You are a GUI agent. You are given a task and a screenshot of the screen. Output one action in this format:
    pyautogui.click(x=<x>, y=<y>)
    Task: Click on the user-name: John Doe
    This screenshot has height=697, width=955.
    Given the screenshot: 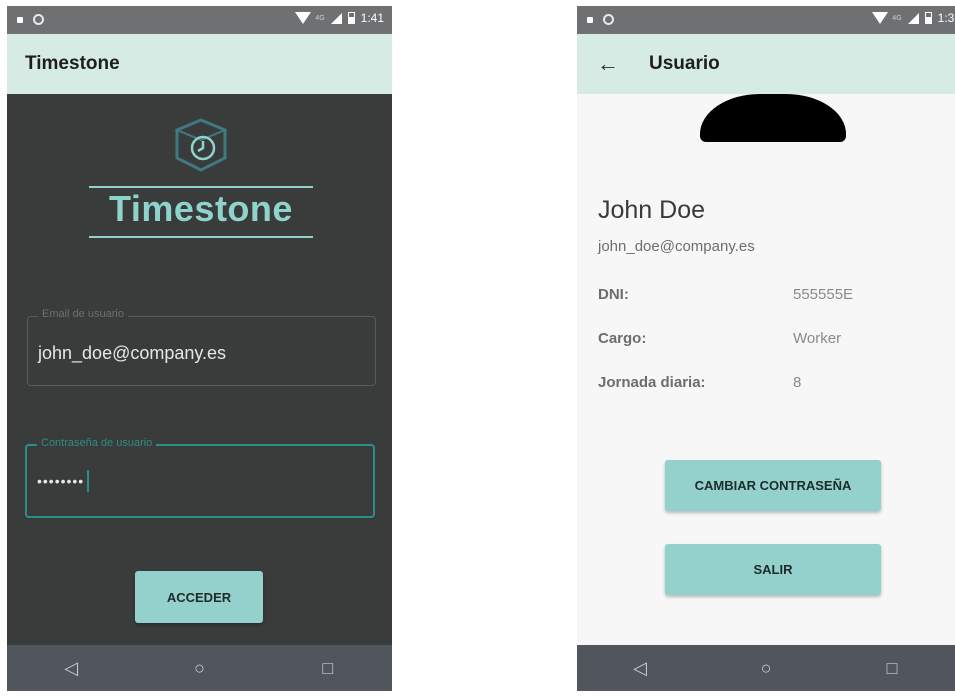 What is the action you would take?
    pyautogui.click(x=652, y=210)
    